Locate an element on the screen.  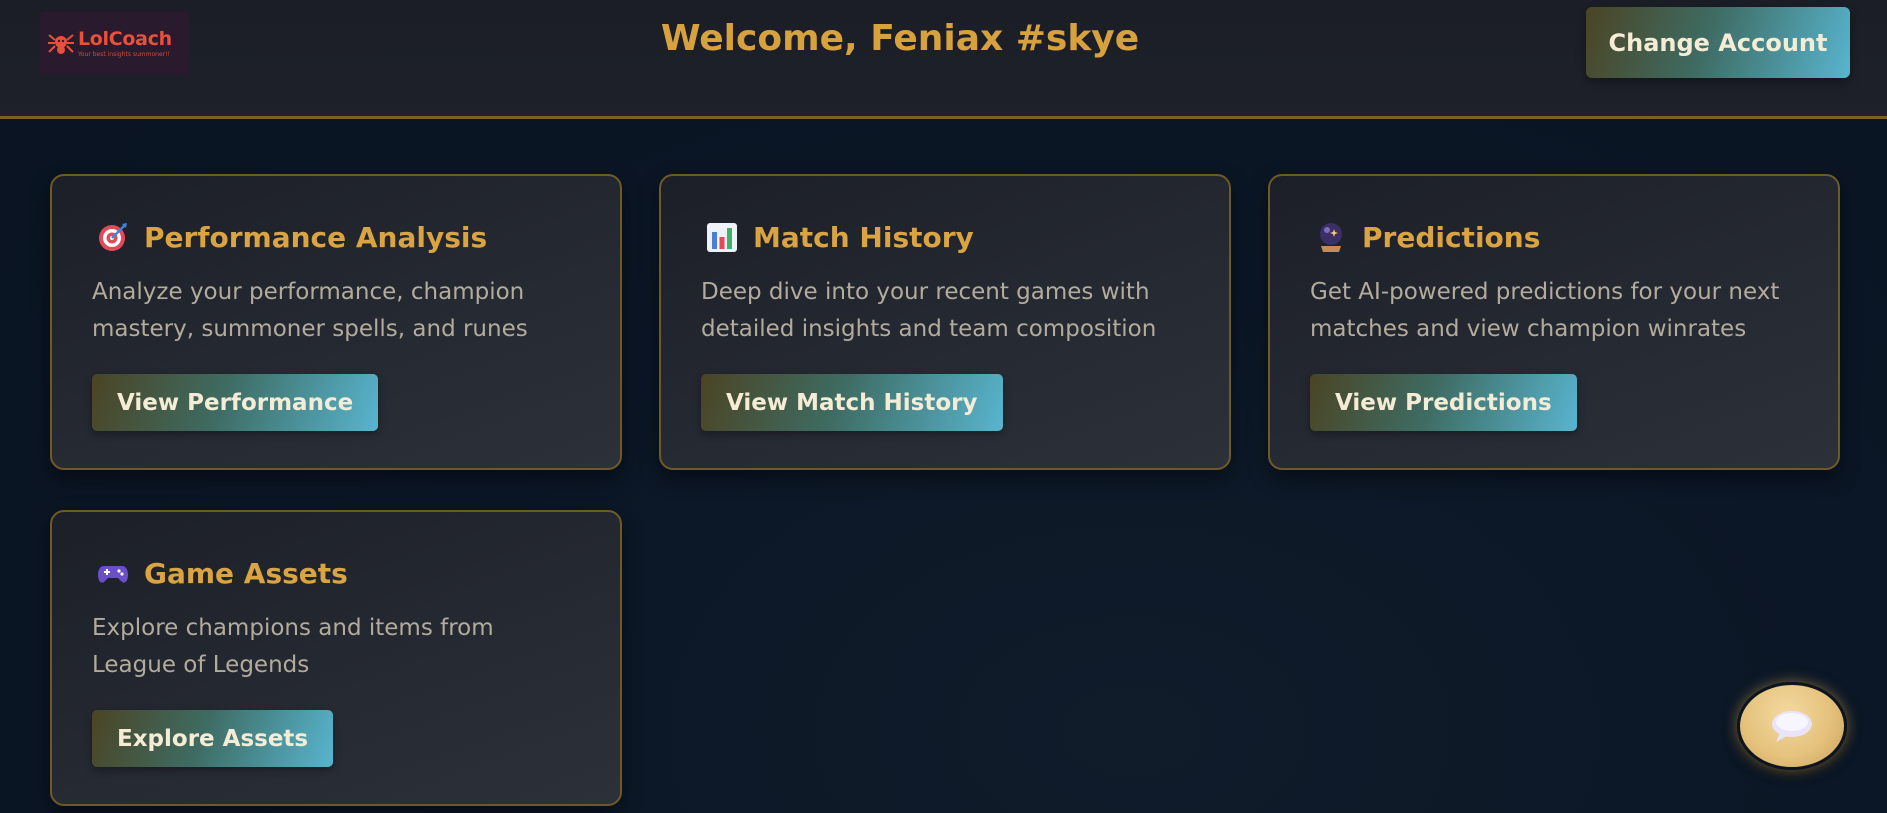
card-title: Game Assets is located at coordinates (222, 573).